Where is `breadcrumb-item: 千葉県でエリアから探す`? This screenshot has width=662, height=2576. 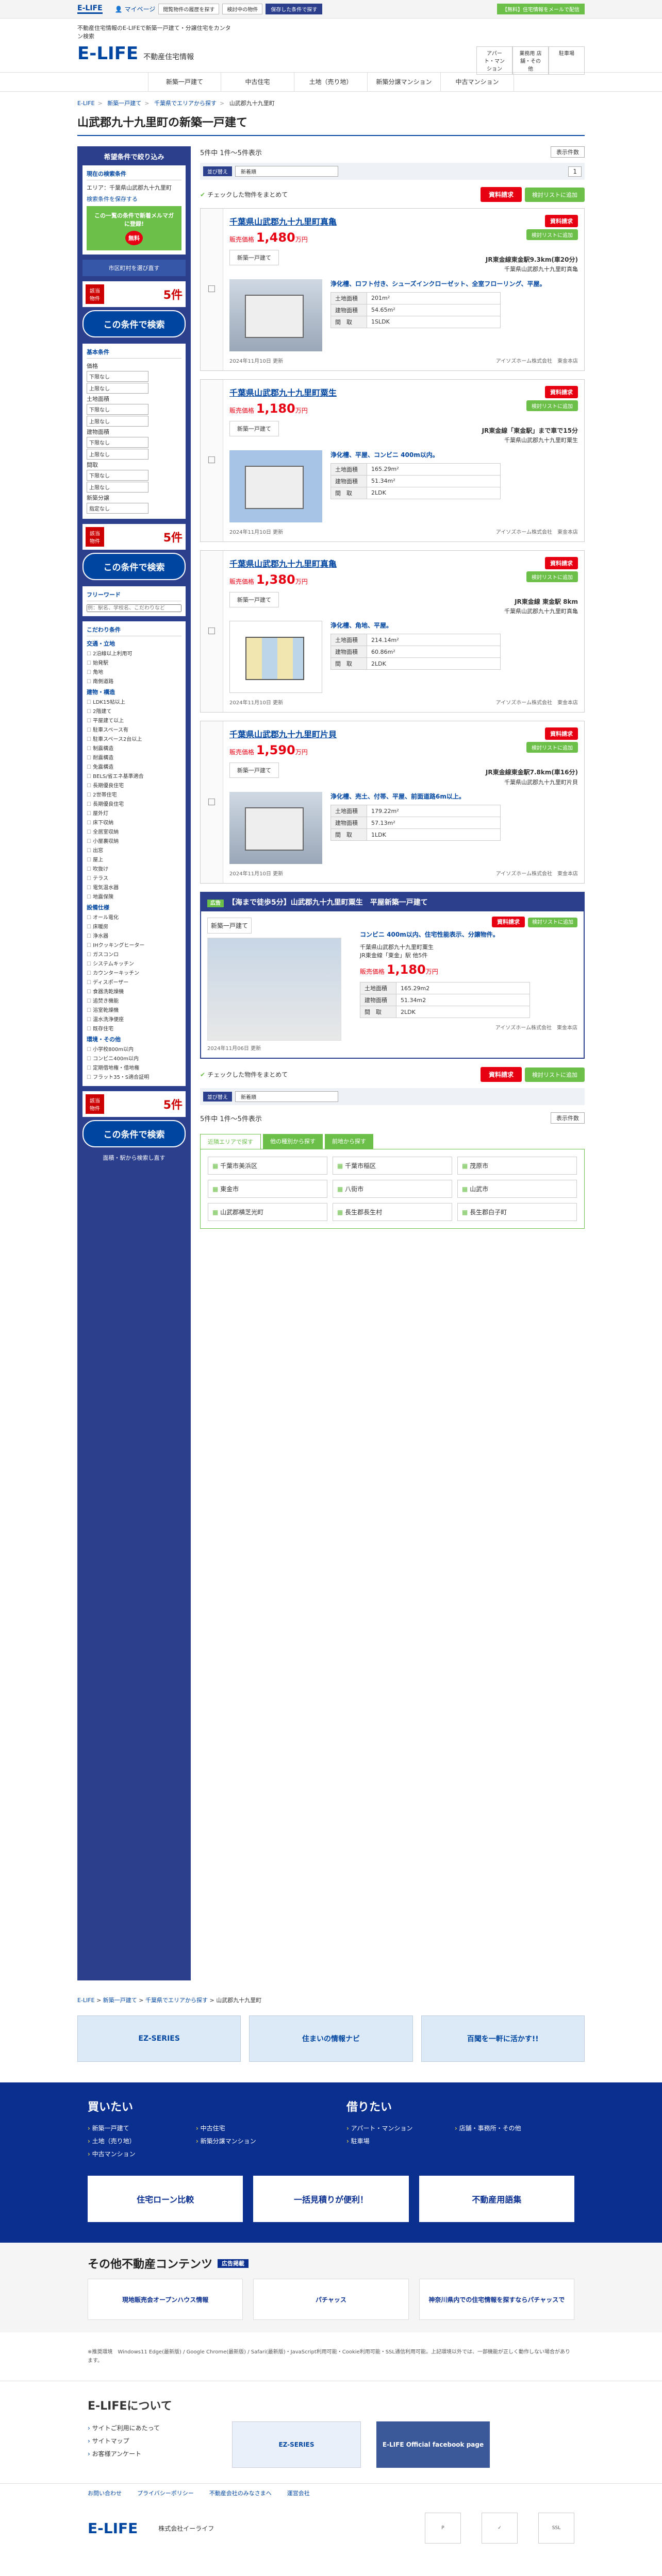
breadcrumb-item: 千葉県でエリアから探す is located at coordinates (185, 103).